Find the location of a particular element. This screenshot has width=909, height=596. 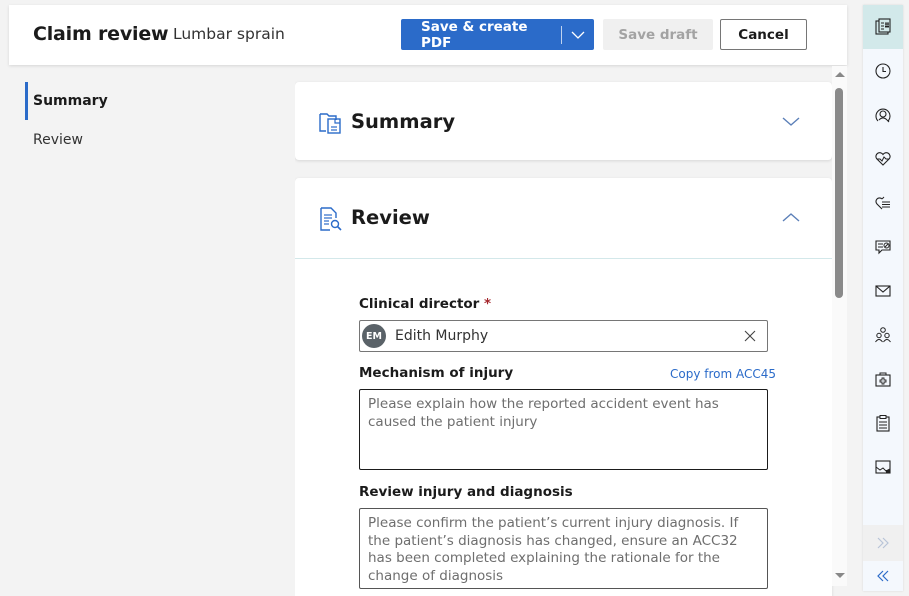

double-chevron-left-icon is located at coordinates (883, 576).